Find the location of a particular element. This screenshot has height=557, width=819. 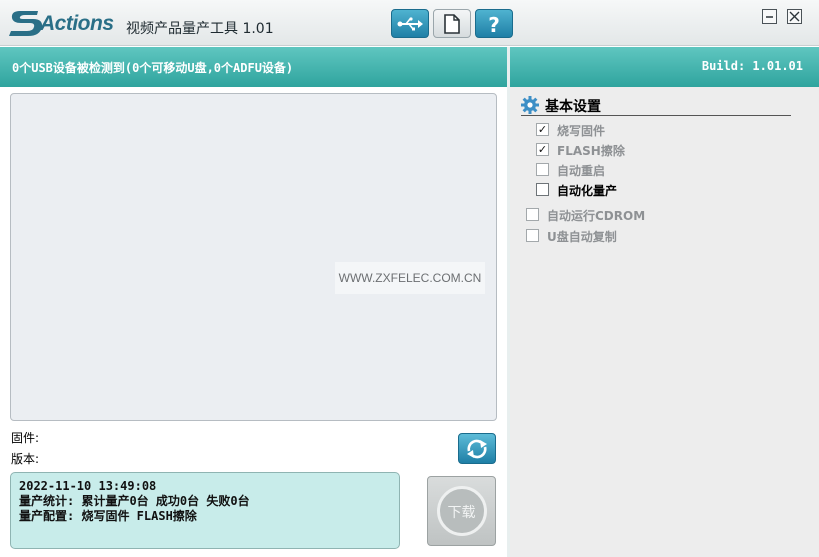

brand-name: Actions is located at coordinates (77, 23).